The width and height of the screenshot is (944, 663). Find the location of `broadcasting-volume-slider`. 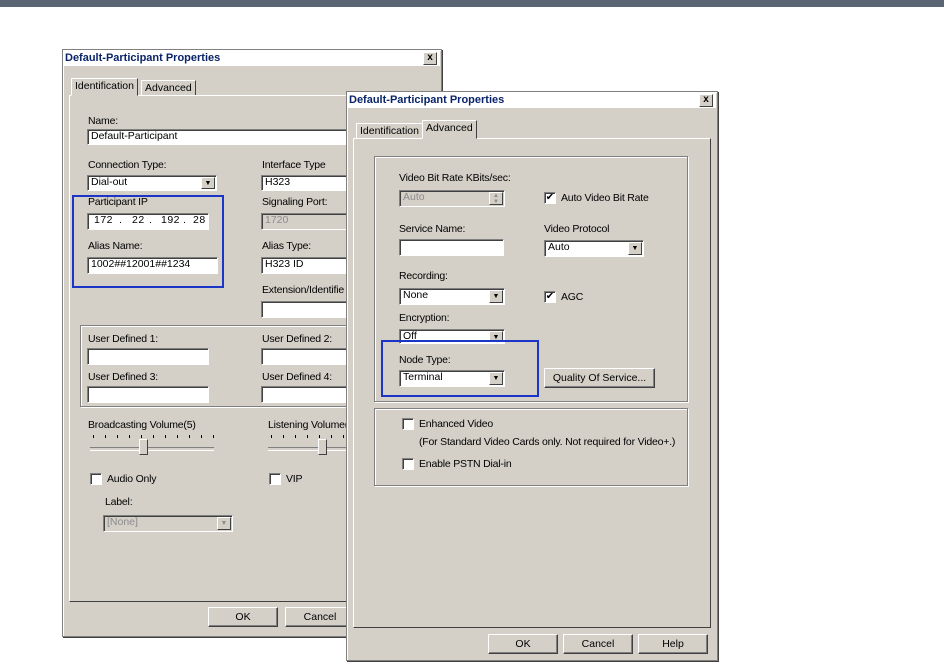

broadcasting-volume-slider is located at coordinates (143, 447).